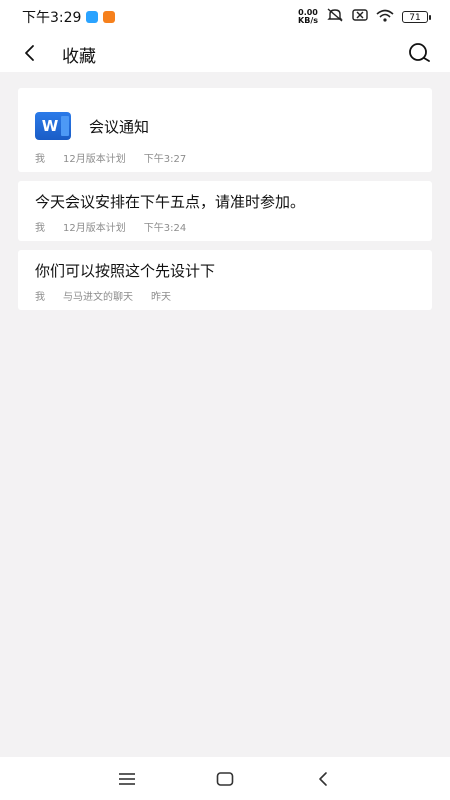 The image size is (450, 800). Describe the element at coordinates (79, 57) in the screenshot. I see `page-title: 收藏` at that location.